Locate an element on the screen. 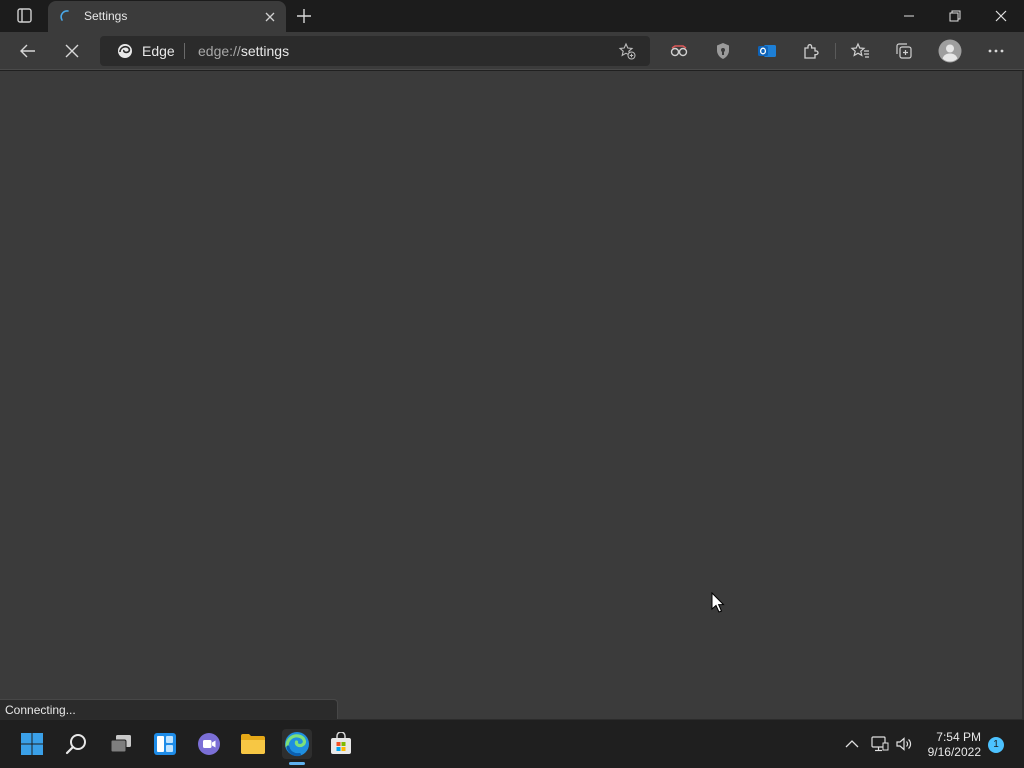 This screenshot has width=1024, height=768. new-tab-button is located at coordinates (304, 16).